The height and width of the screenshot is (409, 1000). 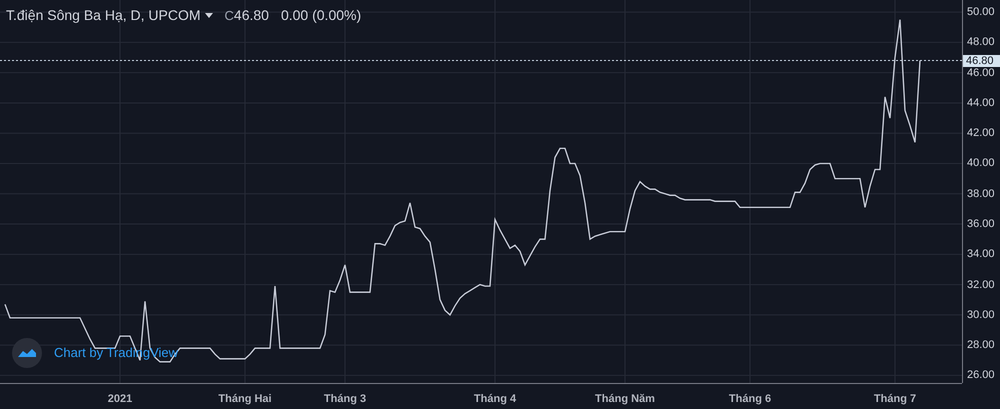 What do you see at coordinates (981, 133) in the screenshot?
I see `price-axis-label: 42.00` at bounding box center [981, 133].